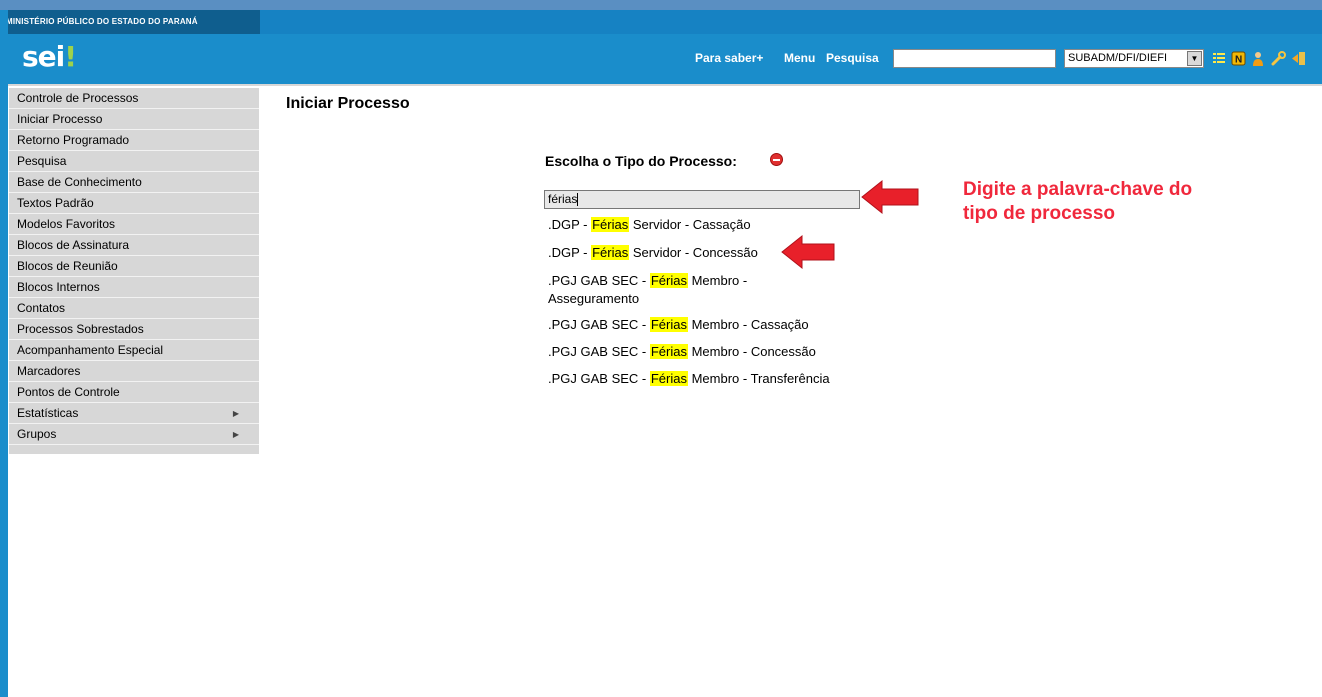  I want to click on process-type-filter-input: férias, so click(702, 199).